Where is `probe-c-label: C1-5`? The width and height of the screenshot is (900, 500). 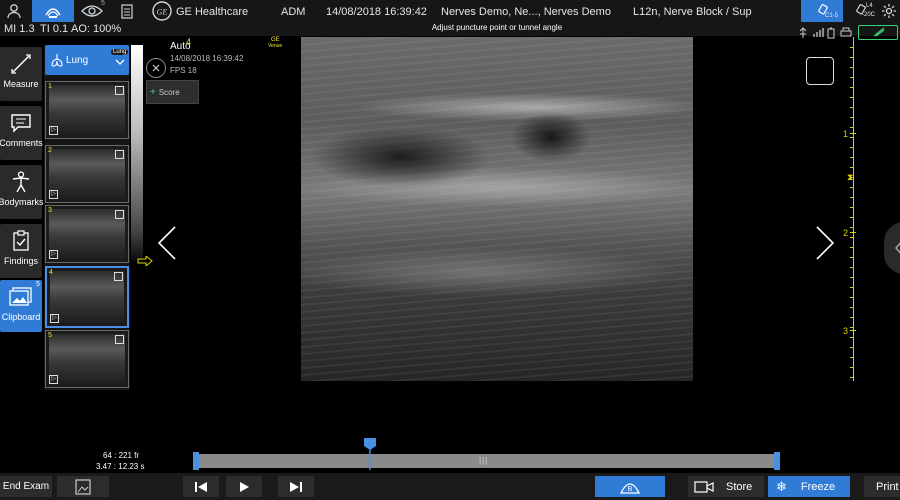
probe-c-label: C1-5 is located at coordinates (832, 16).